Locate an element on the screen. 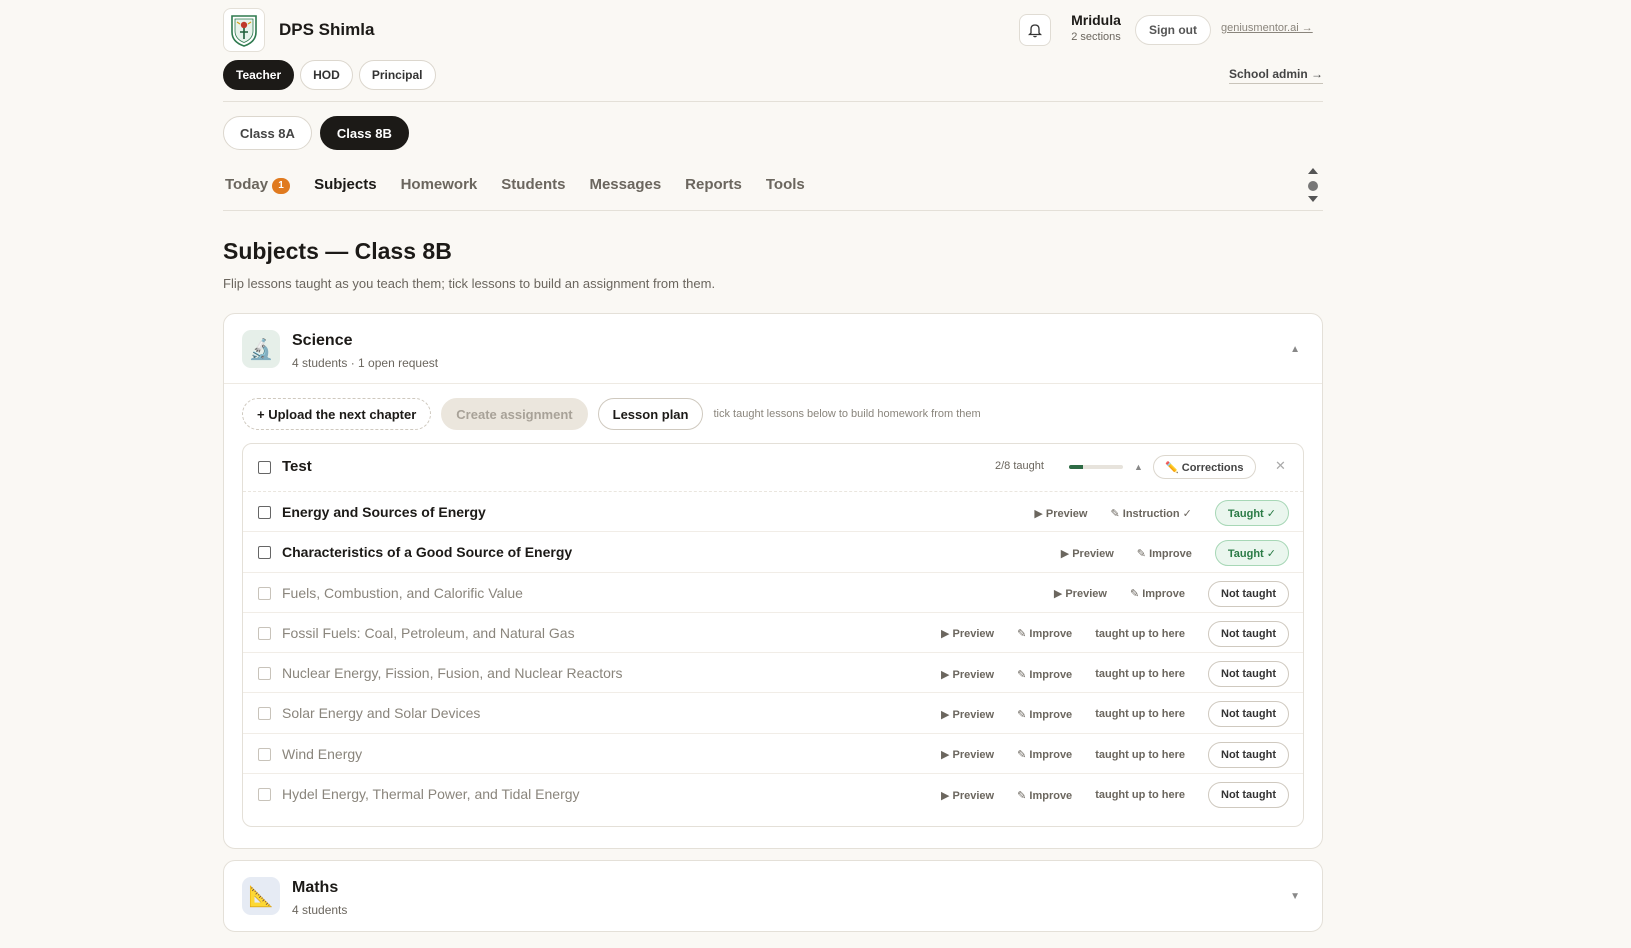  school-admin-link: School admin → is located at coordinates (1275, 75).